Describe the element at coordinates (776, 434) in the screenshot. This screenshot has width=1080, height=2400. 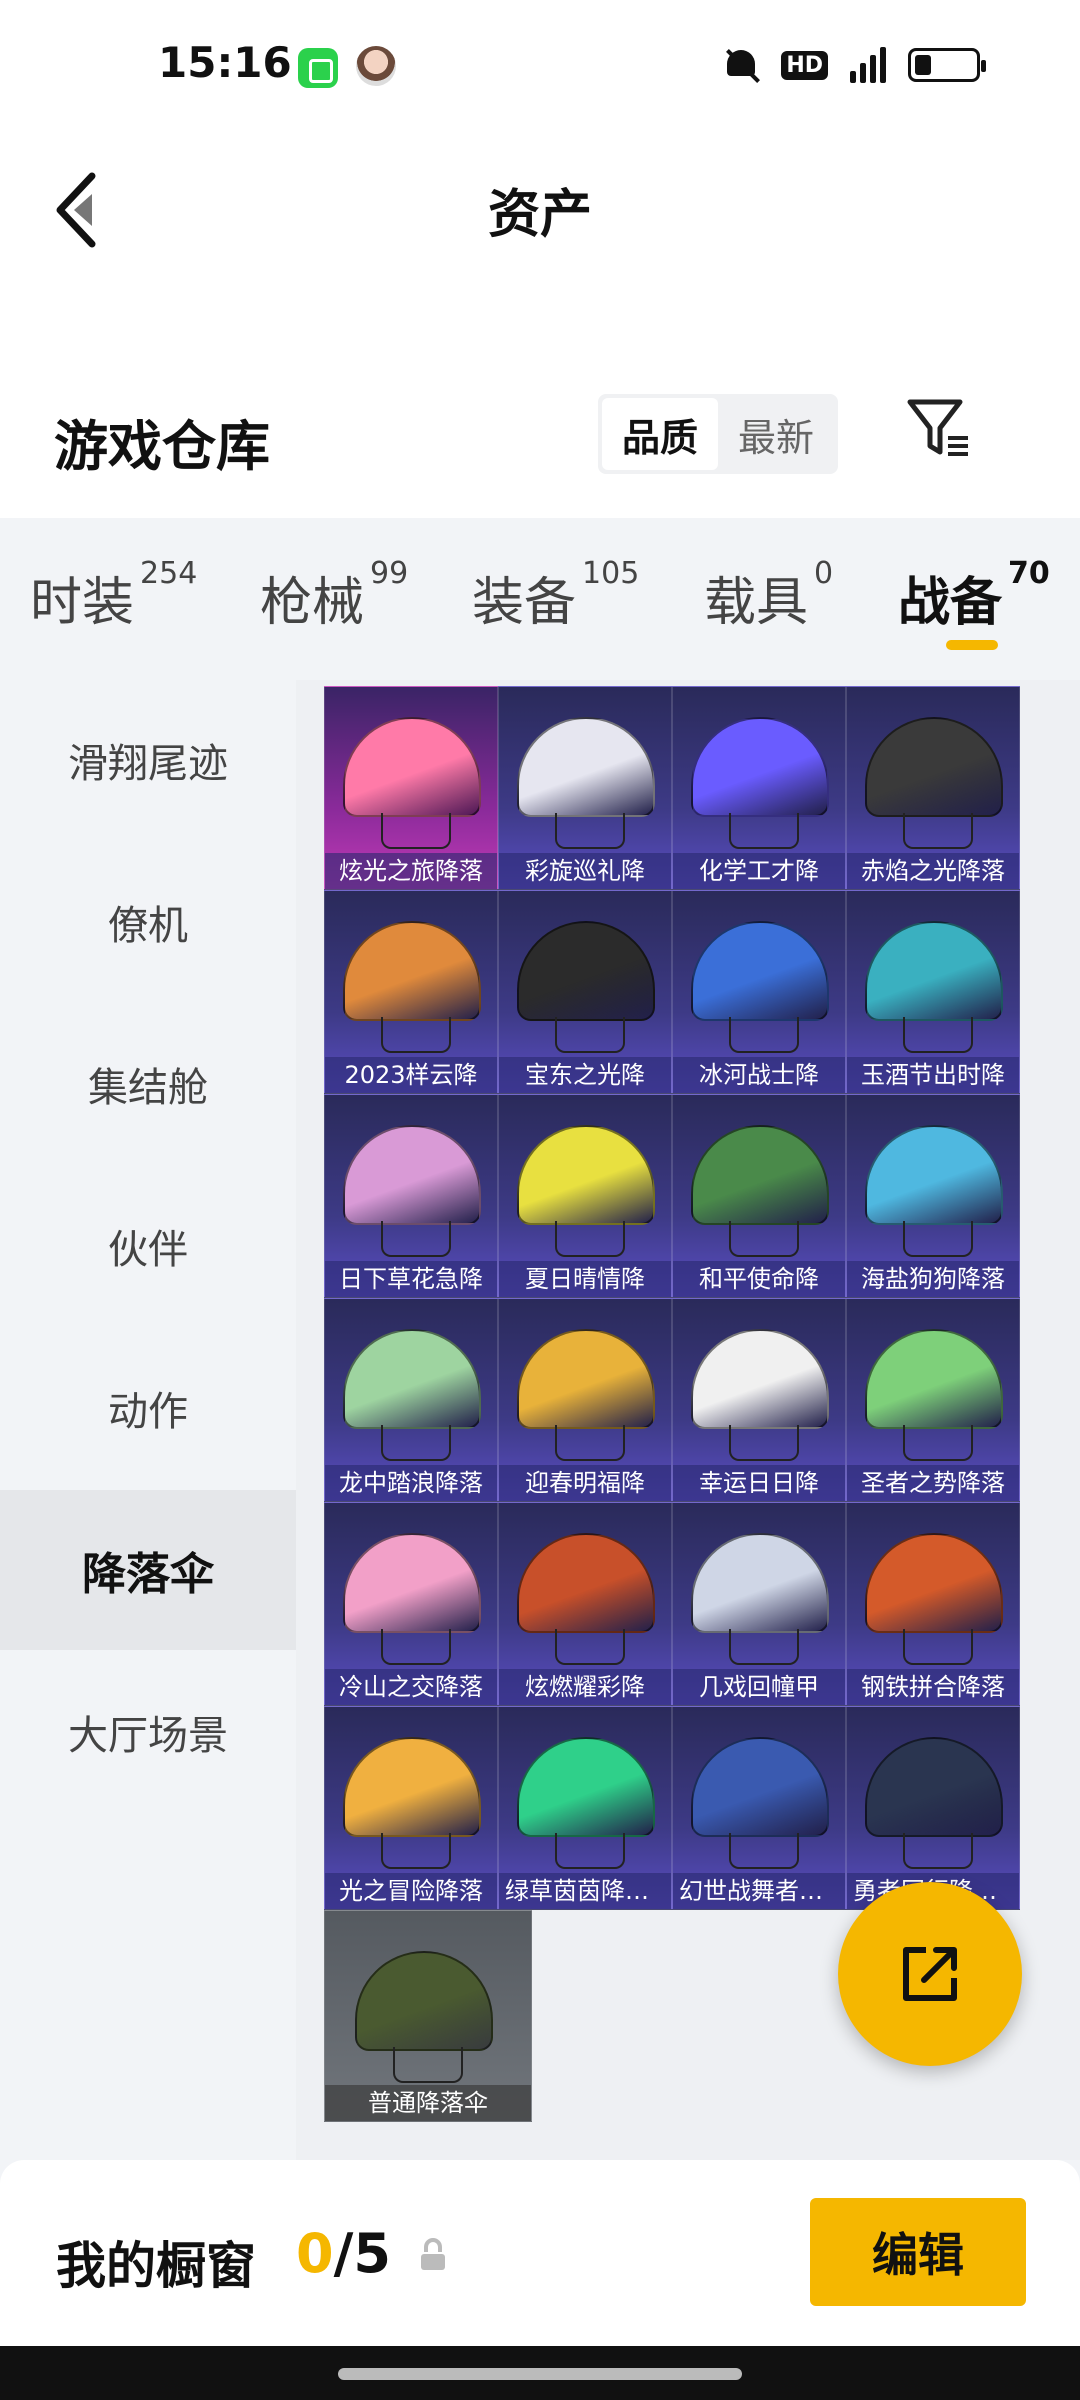
I see `sort-option-newest: 最新` at that location.